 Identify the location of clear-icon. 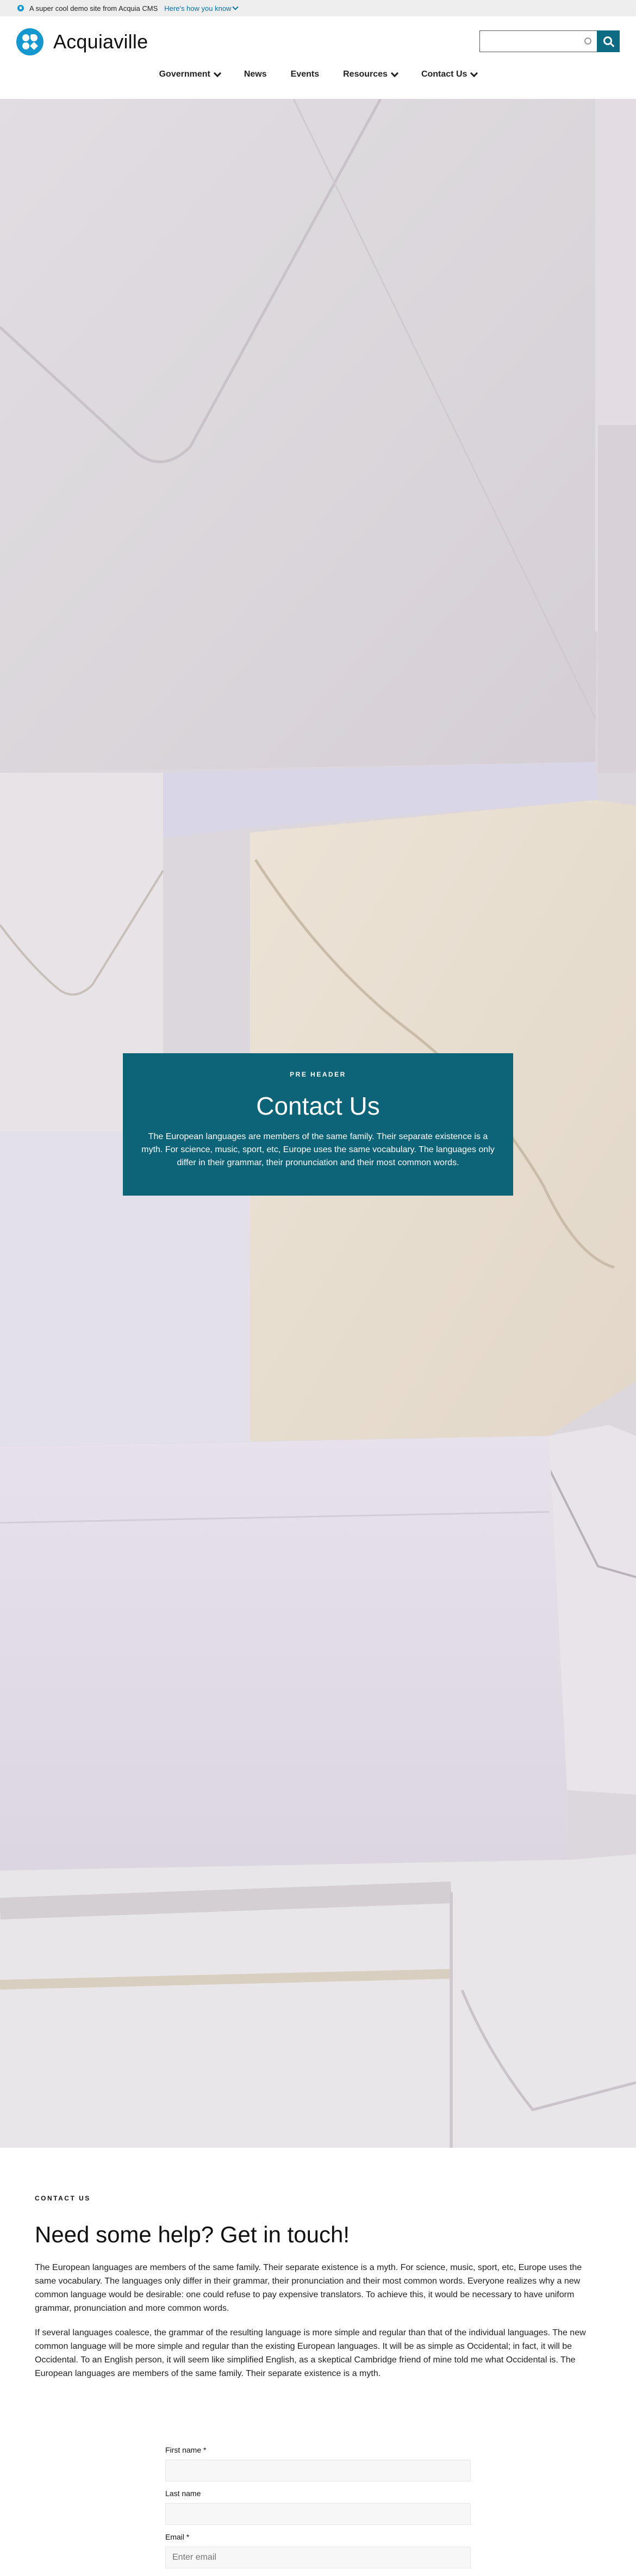
(587, 41).